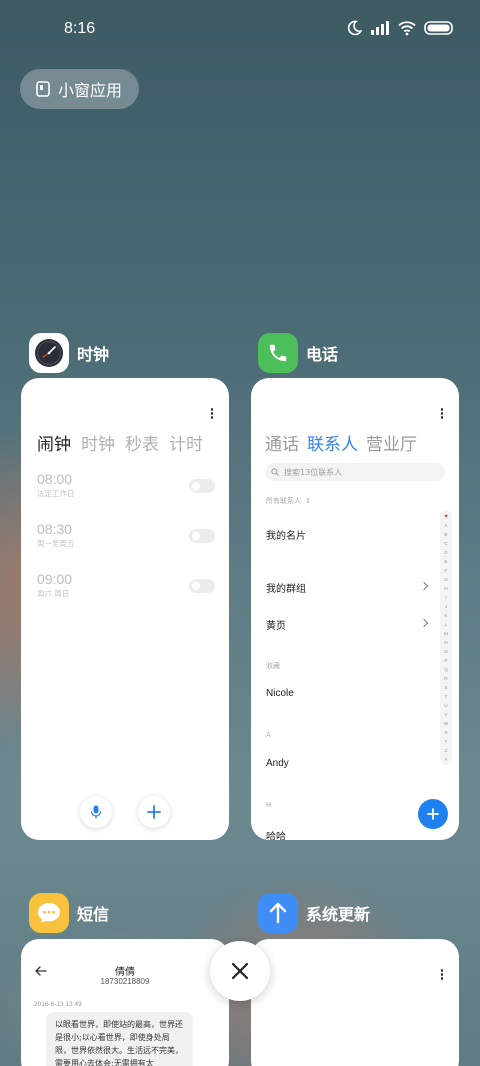 This screenshot has width=480, height=1066. I want to click on message-timestamp: 2016-6-13 13:49, so click(58, 1004).